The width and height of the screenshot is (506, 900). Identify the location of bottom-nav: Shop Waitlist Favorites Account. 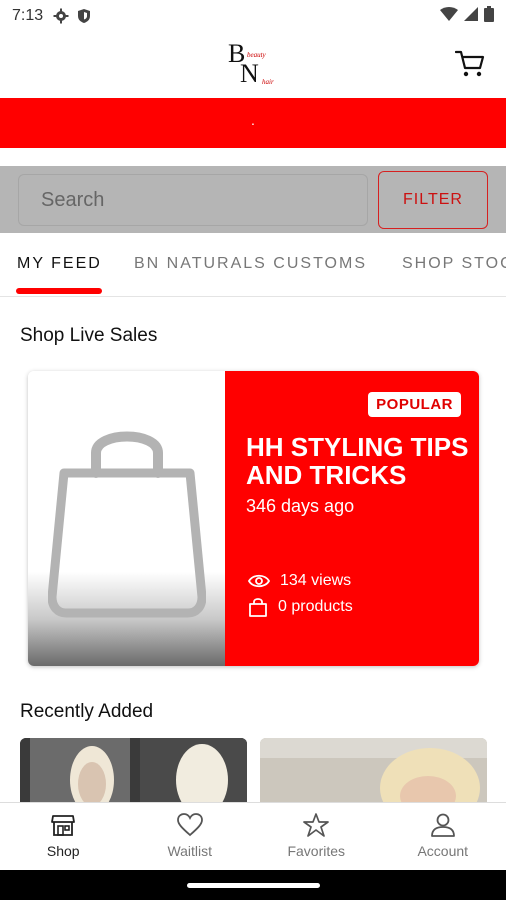
(253, 836).